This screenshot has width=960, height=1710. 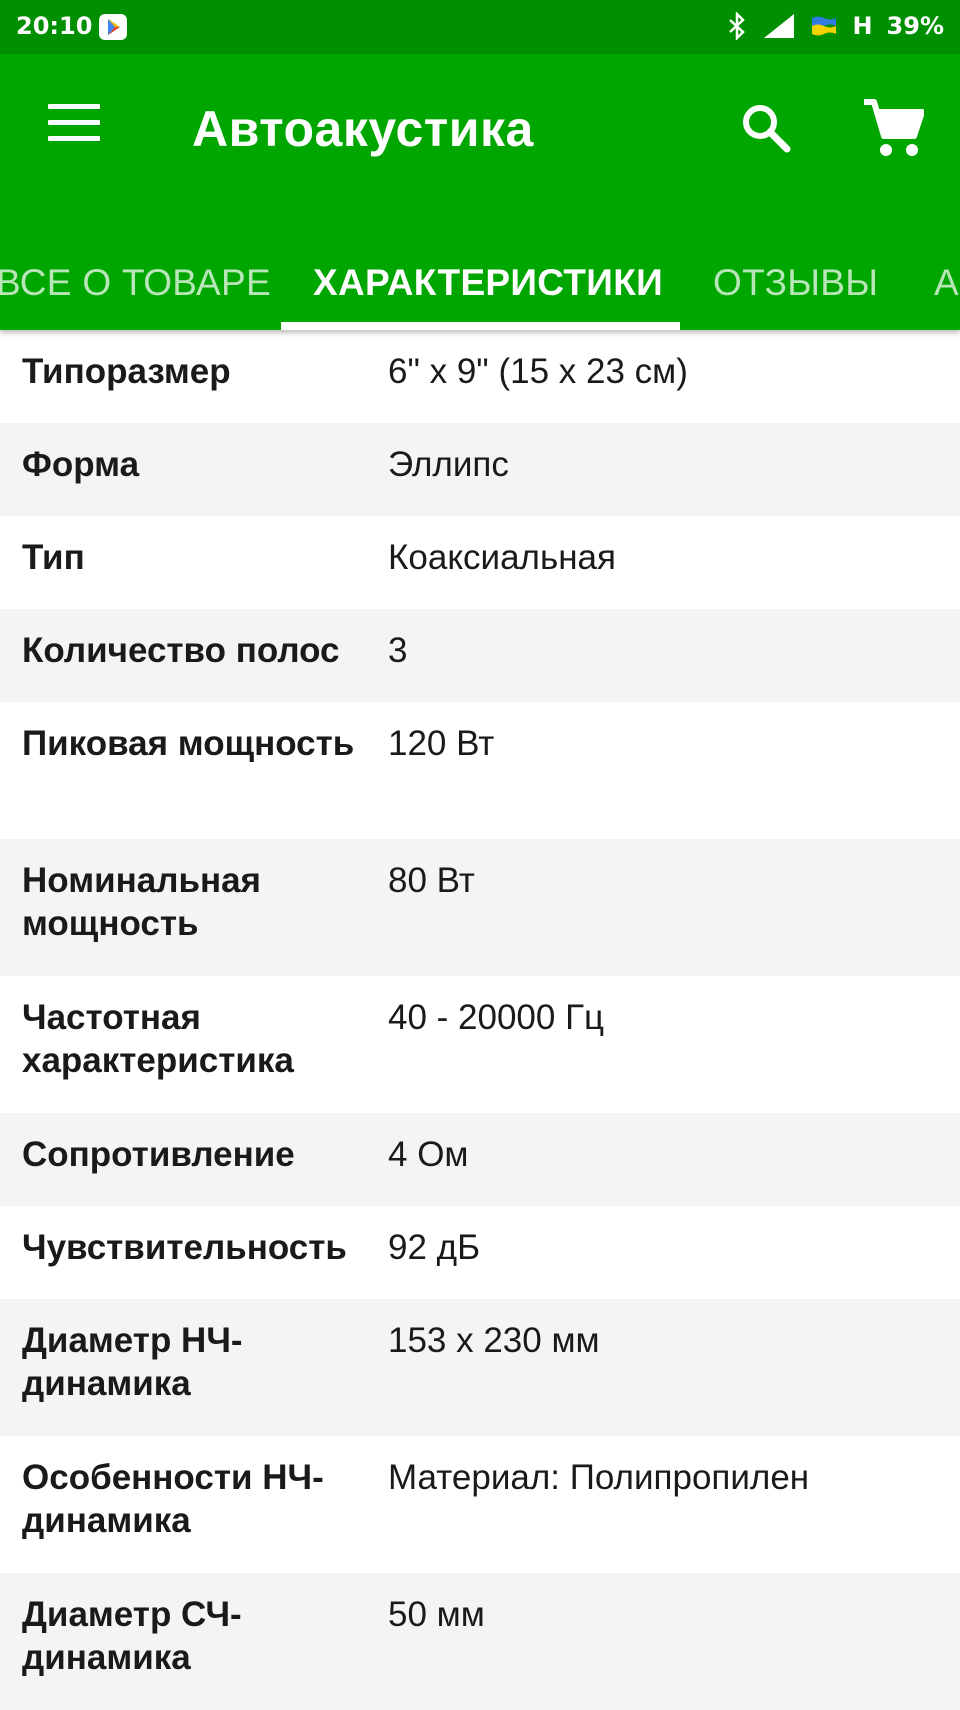 What do you see at coordinates (181, 650) in the screenshot?
I see `spec-label: Количество полос` at bounding box center [181, 650].